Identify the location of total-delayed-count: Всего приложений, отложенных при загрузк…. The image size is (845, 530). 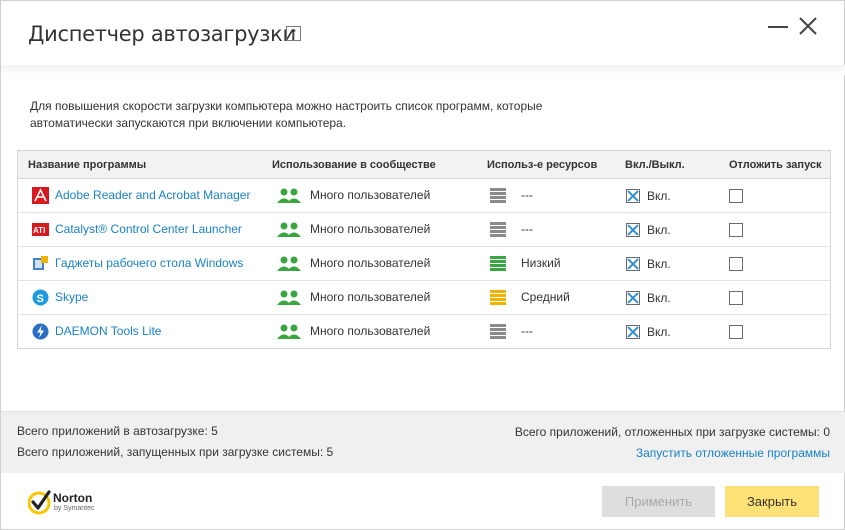
(672, 432).